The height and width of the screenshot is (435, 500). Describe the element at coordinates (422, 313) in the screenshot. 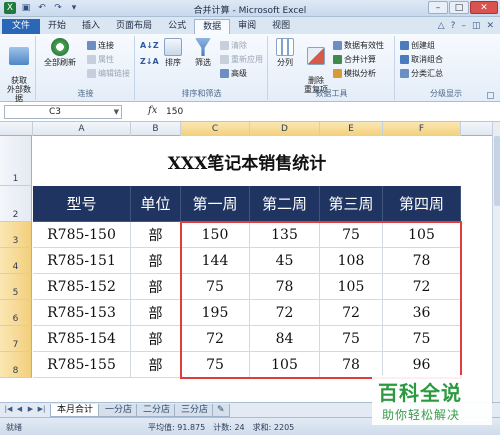

I see `table-cell: 36` at that location.